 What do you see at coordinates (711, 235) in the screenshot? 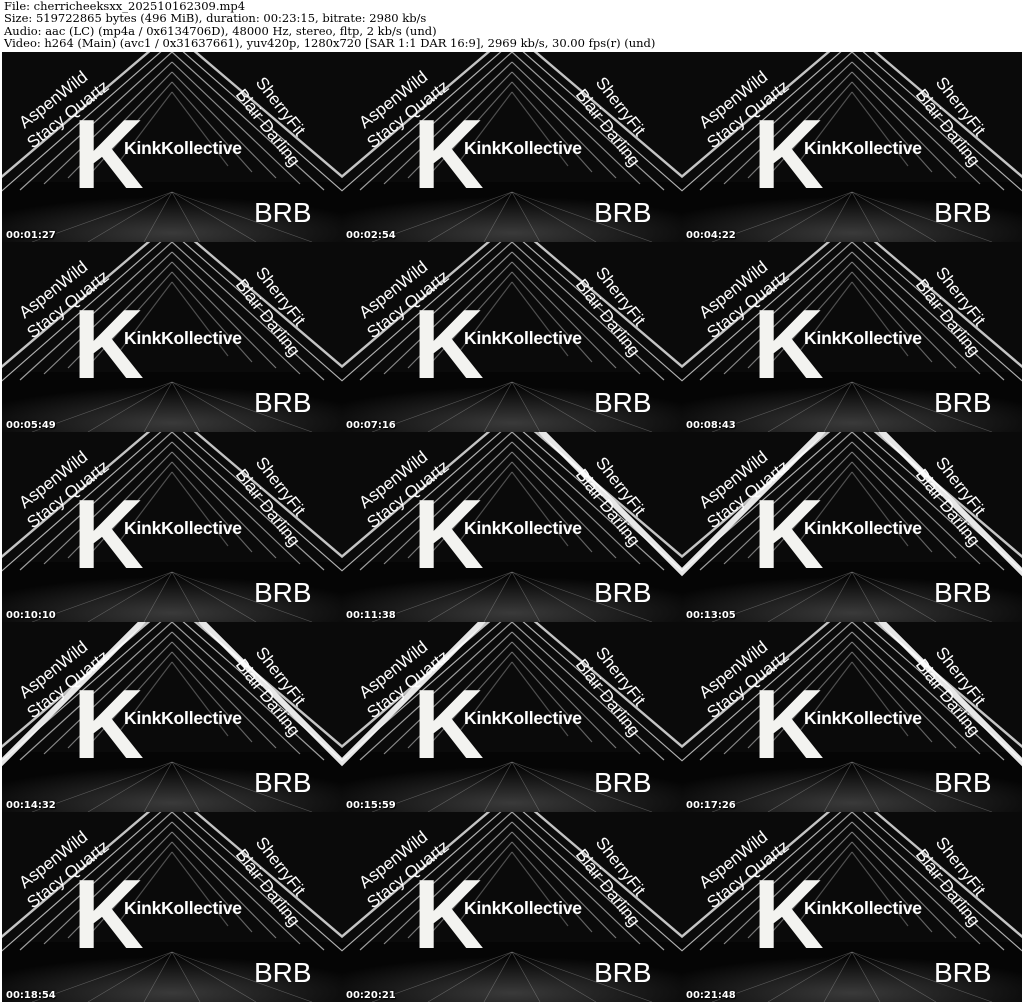
I see `thumbnail-timestamp: 00:04:22` at bounding box center [711, 235].